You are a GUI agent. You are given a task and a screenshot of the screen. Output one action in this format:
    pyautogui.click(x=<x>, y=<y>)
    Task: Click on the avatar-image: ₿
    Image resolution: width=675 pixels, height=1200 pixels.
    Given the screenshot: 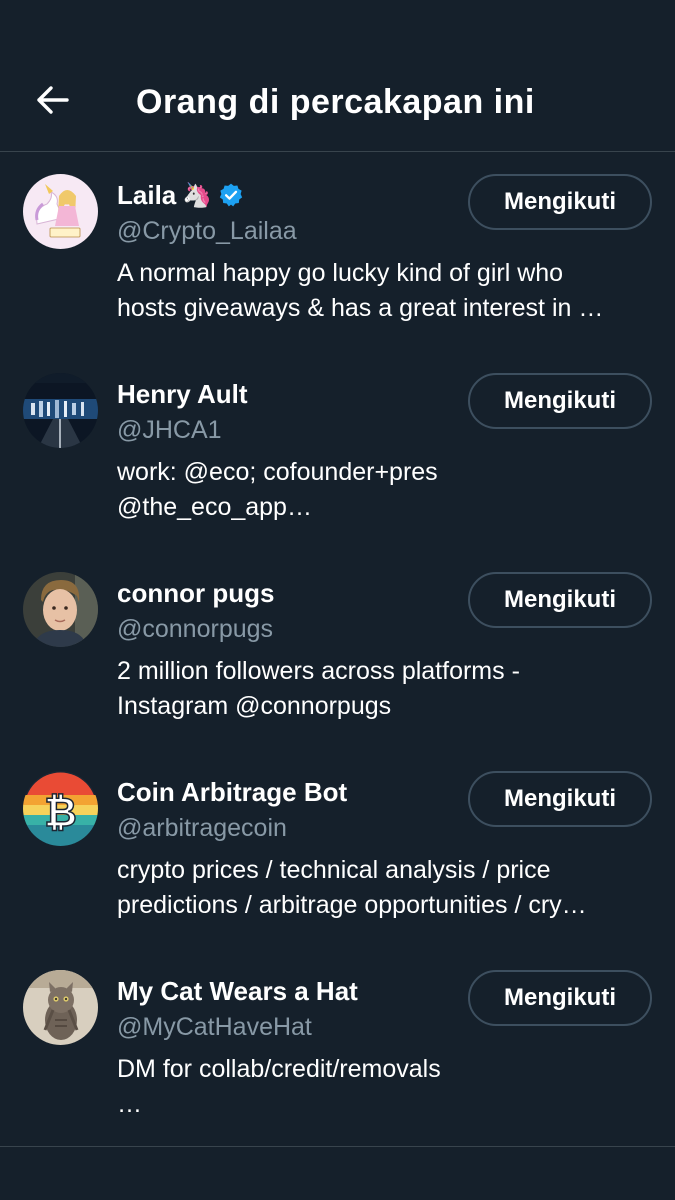 What is the action you would take?
    pyautogui.click(x=60, y=808)
    